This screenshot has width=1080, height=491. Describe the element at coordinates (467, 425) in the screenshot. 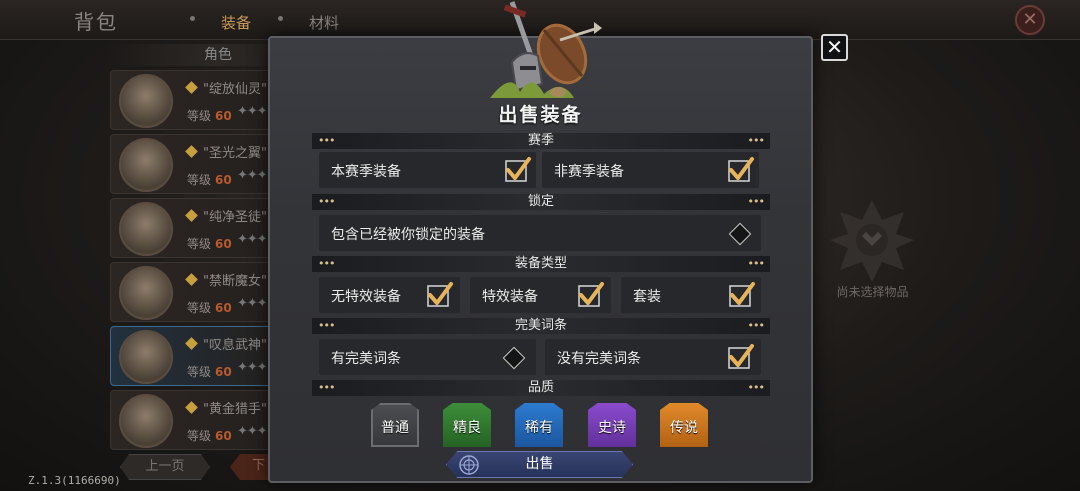

I see `quality-fine-button: 精良` at that location.